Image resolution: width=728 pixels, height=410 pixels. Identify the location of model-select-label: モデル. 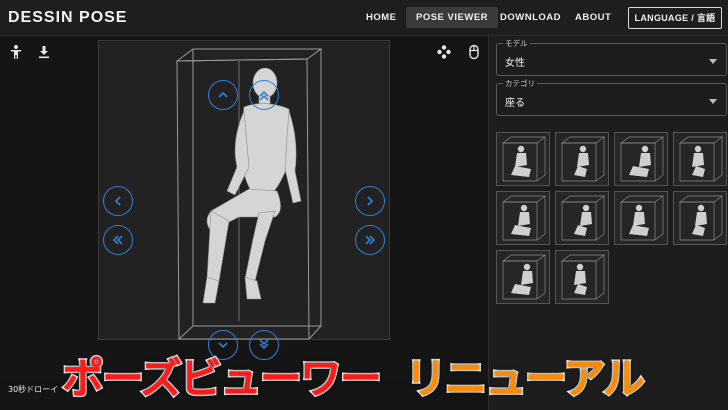
(516, 43).